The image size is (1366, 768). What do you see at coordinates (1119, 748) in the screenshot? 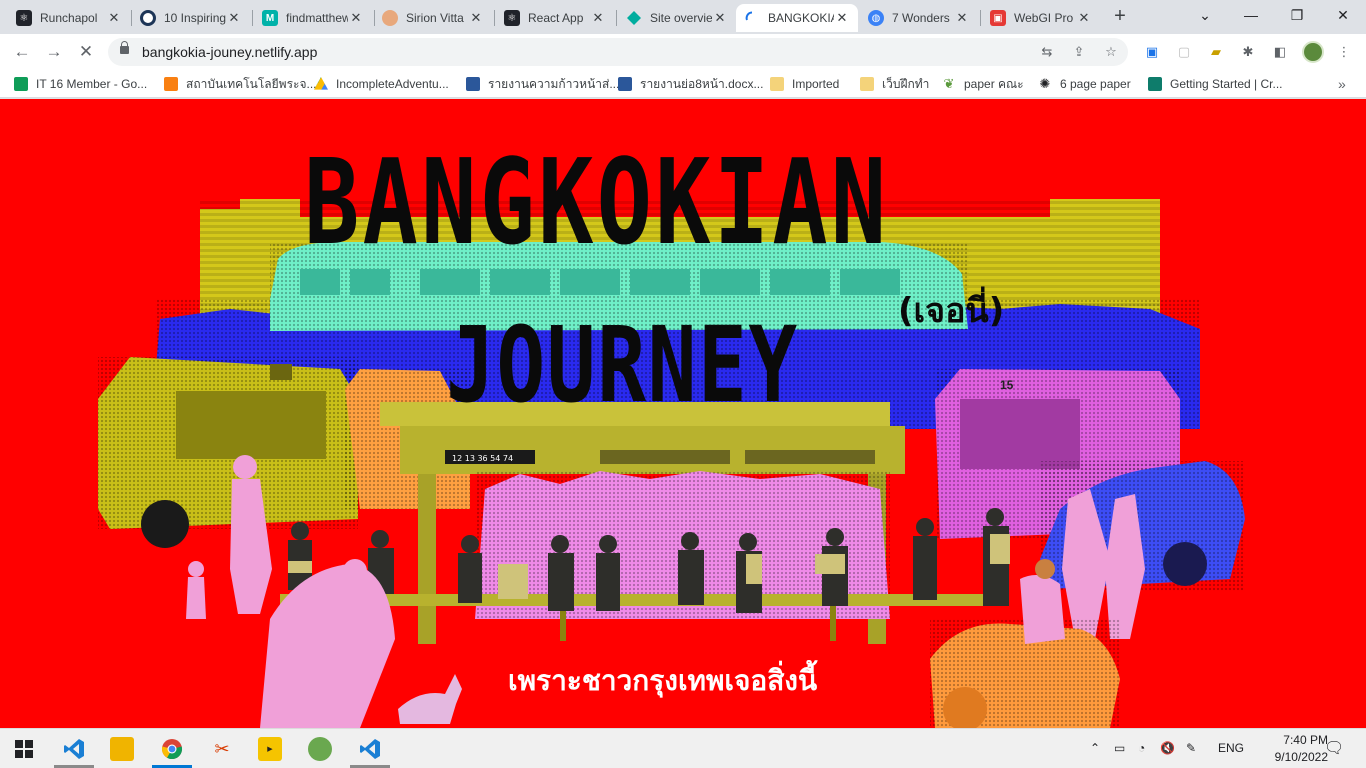
I see `battery-icon: ▭` at bounding box center [1119, 748].